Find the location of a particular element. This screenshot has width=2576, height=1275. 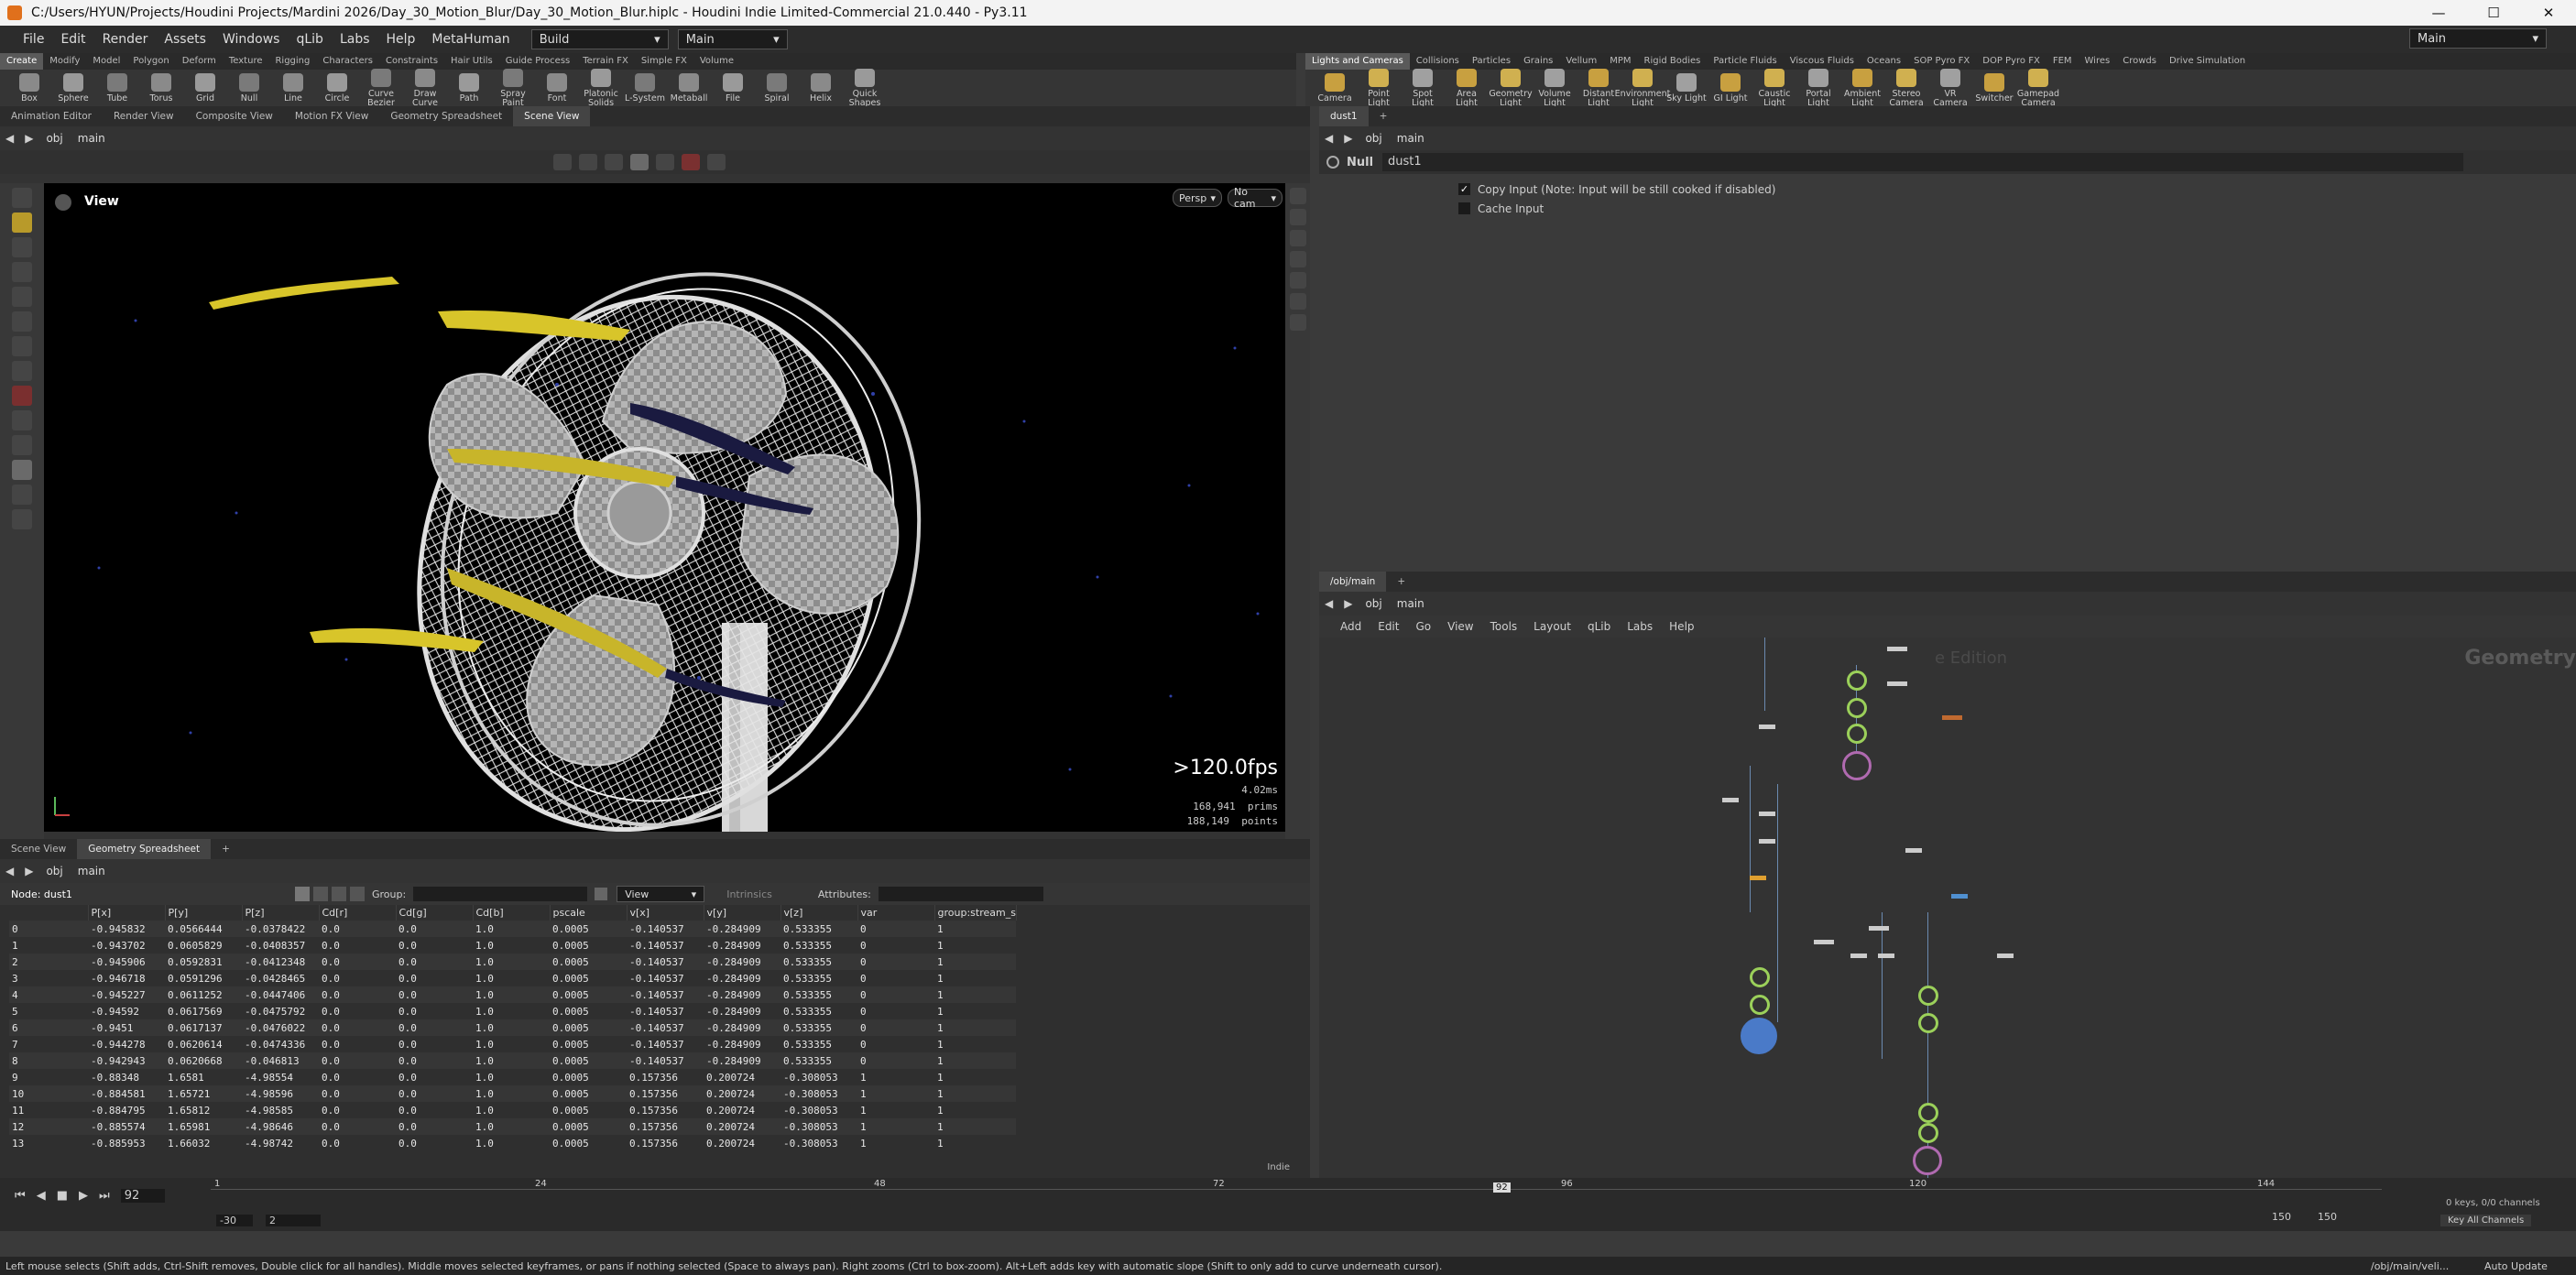

shelf-tool: Environment Light is located at coordinates (1643, 88).